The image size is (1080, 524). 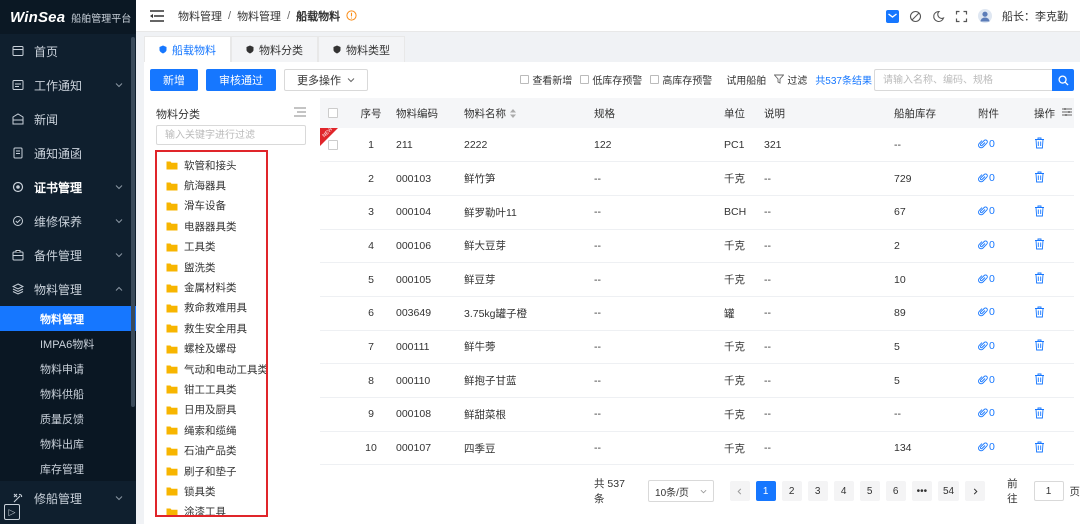 What do you see at coordinates (68, 119) in the screenshot?
I see `sidebar-item-news: 新闻` at bounding box center [68, 119].